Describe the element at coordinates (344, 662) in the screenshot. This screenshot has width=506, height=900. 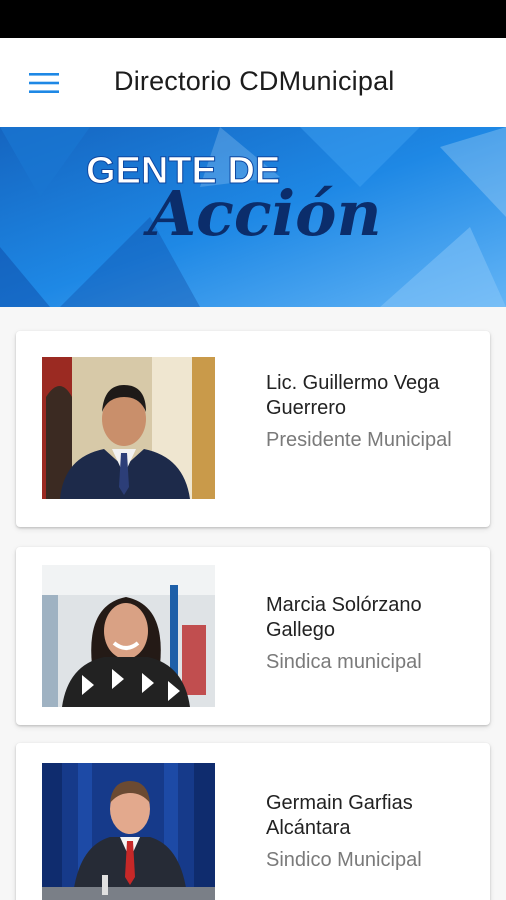
I see `person-role: Sindica municipal` at that location.